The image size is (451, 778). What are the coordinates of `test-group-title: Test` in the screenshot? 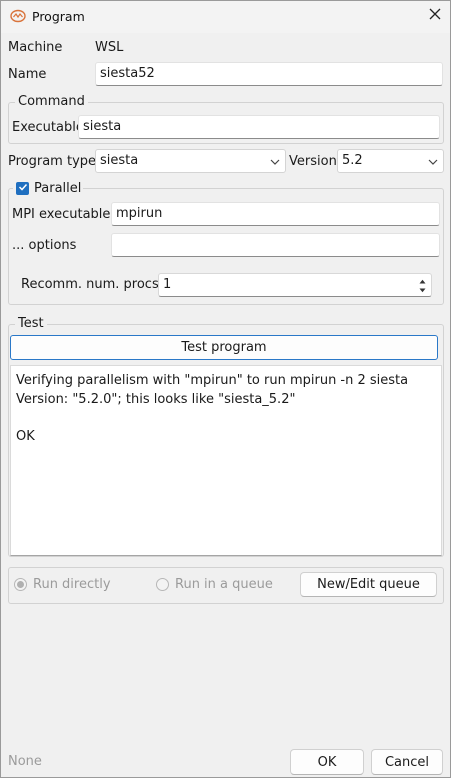 It's located at (31, 323).